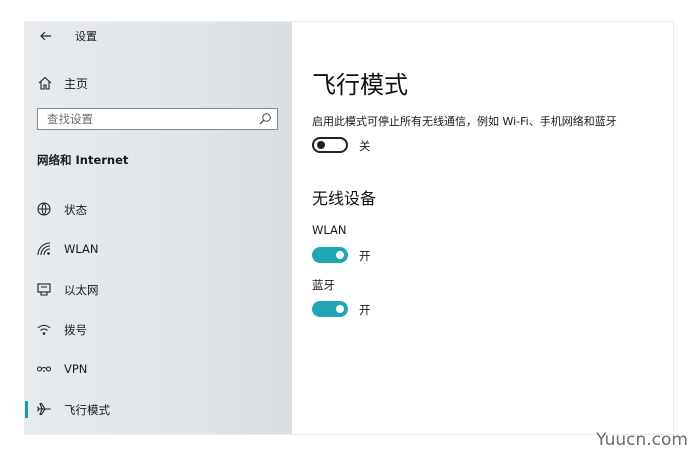 Image resolution: width=700 pixels, height=458 pixels. I want to click on vpn-icon, so click(44, 369).